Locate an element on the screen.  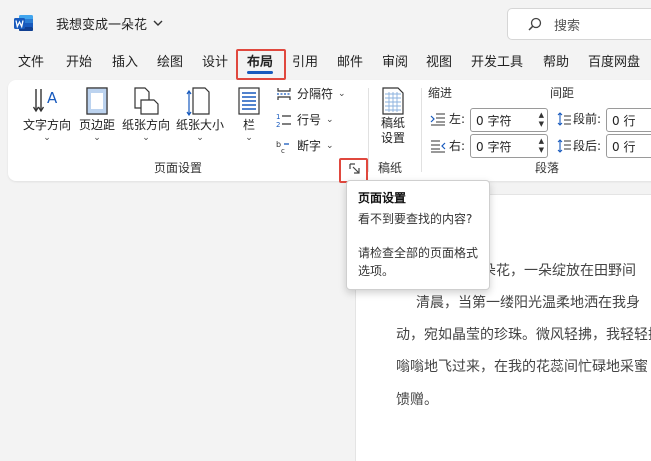
manuscript-group-label: 稿纸 is located at coordinates (390, 168).